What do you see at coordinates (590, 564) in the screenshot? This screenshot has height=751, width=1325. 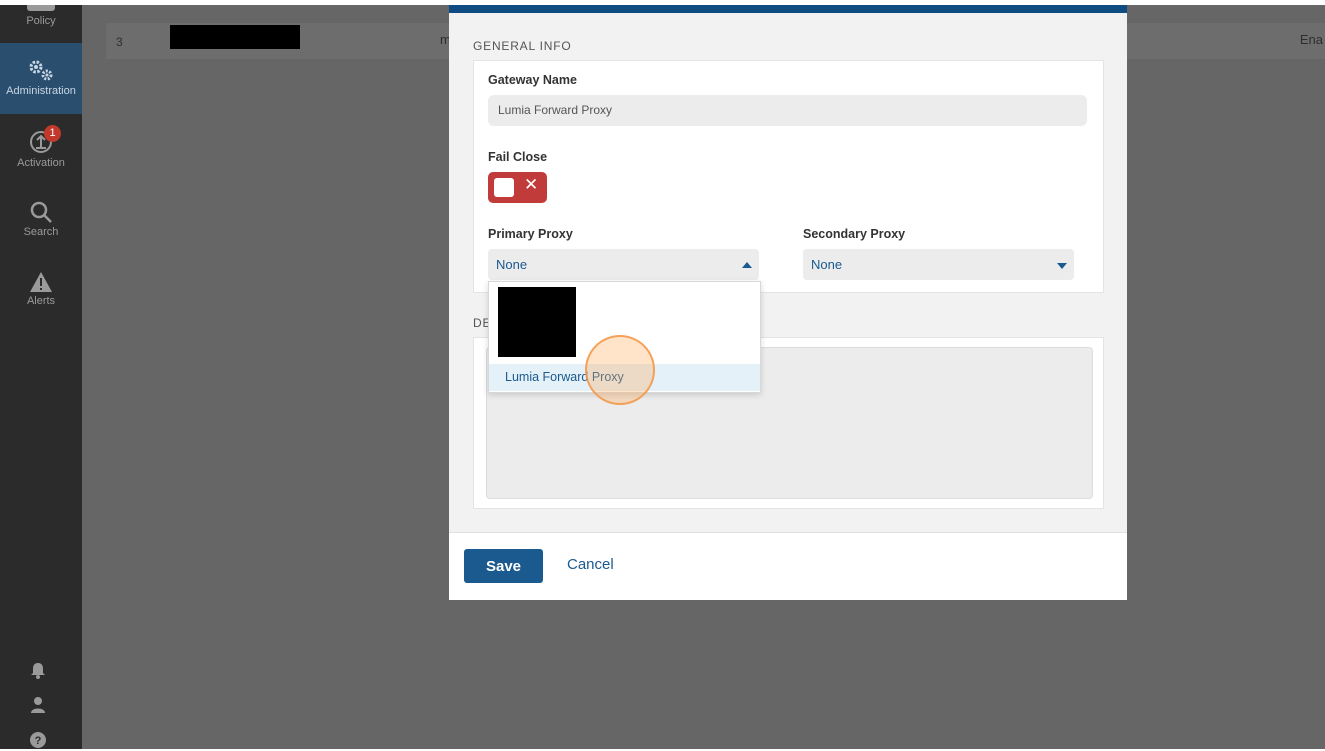 I see `cancel-button: Cancel` at bounding box center [590, 564].